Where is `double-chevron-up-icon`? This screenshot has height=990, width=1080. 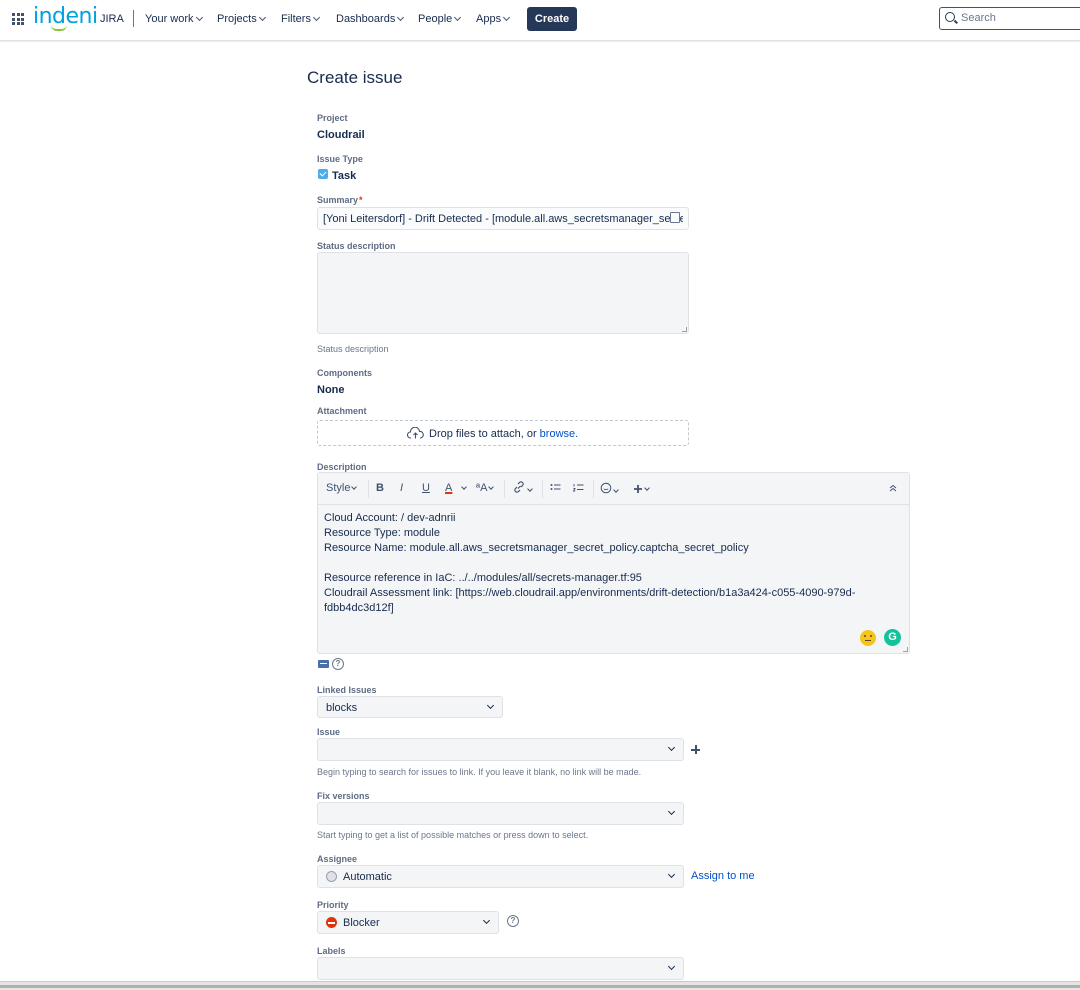 double-chevron-up-icon is located at coordinates (893, 488).